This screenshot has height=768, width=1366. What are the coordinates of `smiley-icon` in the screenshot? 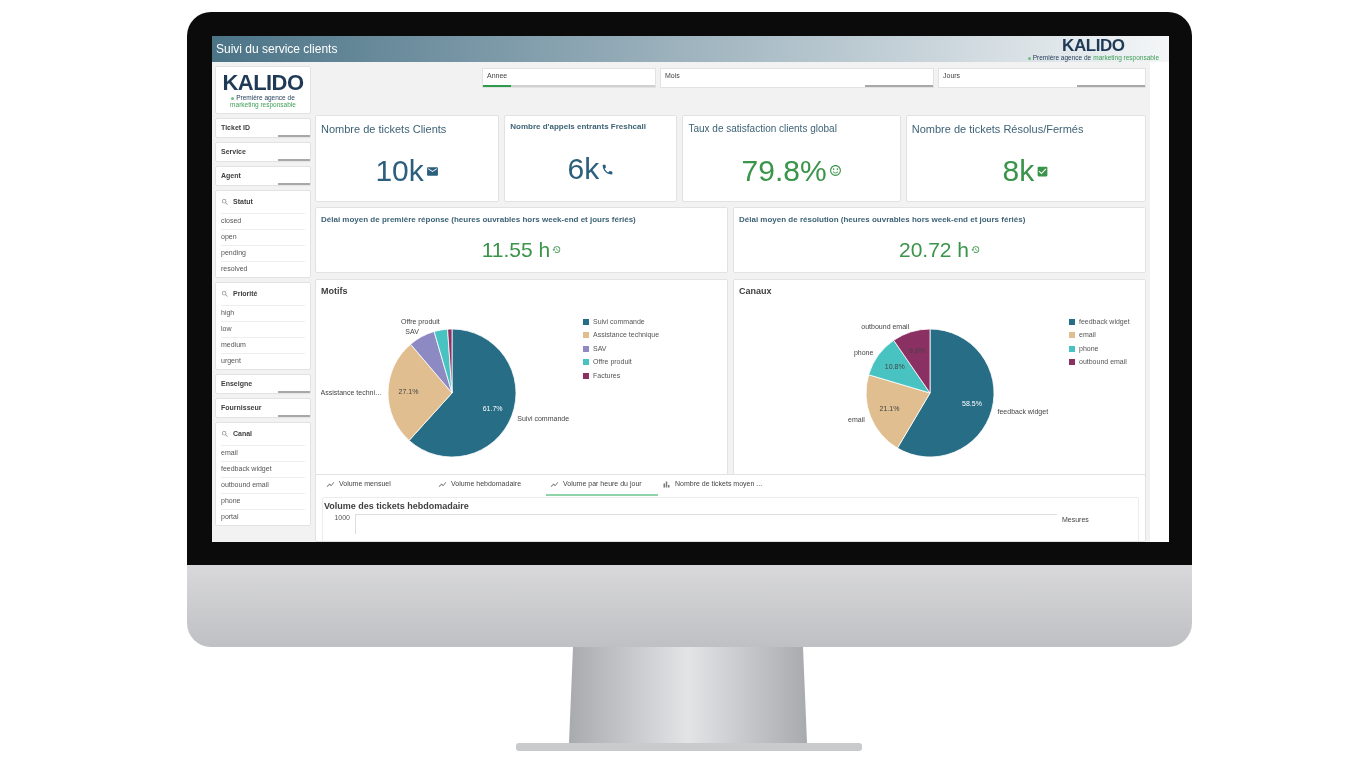 It's located at (835, 170).